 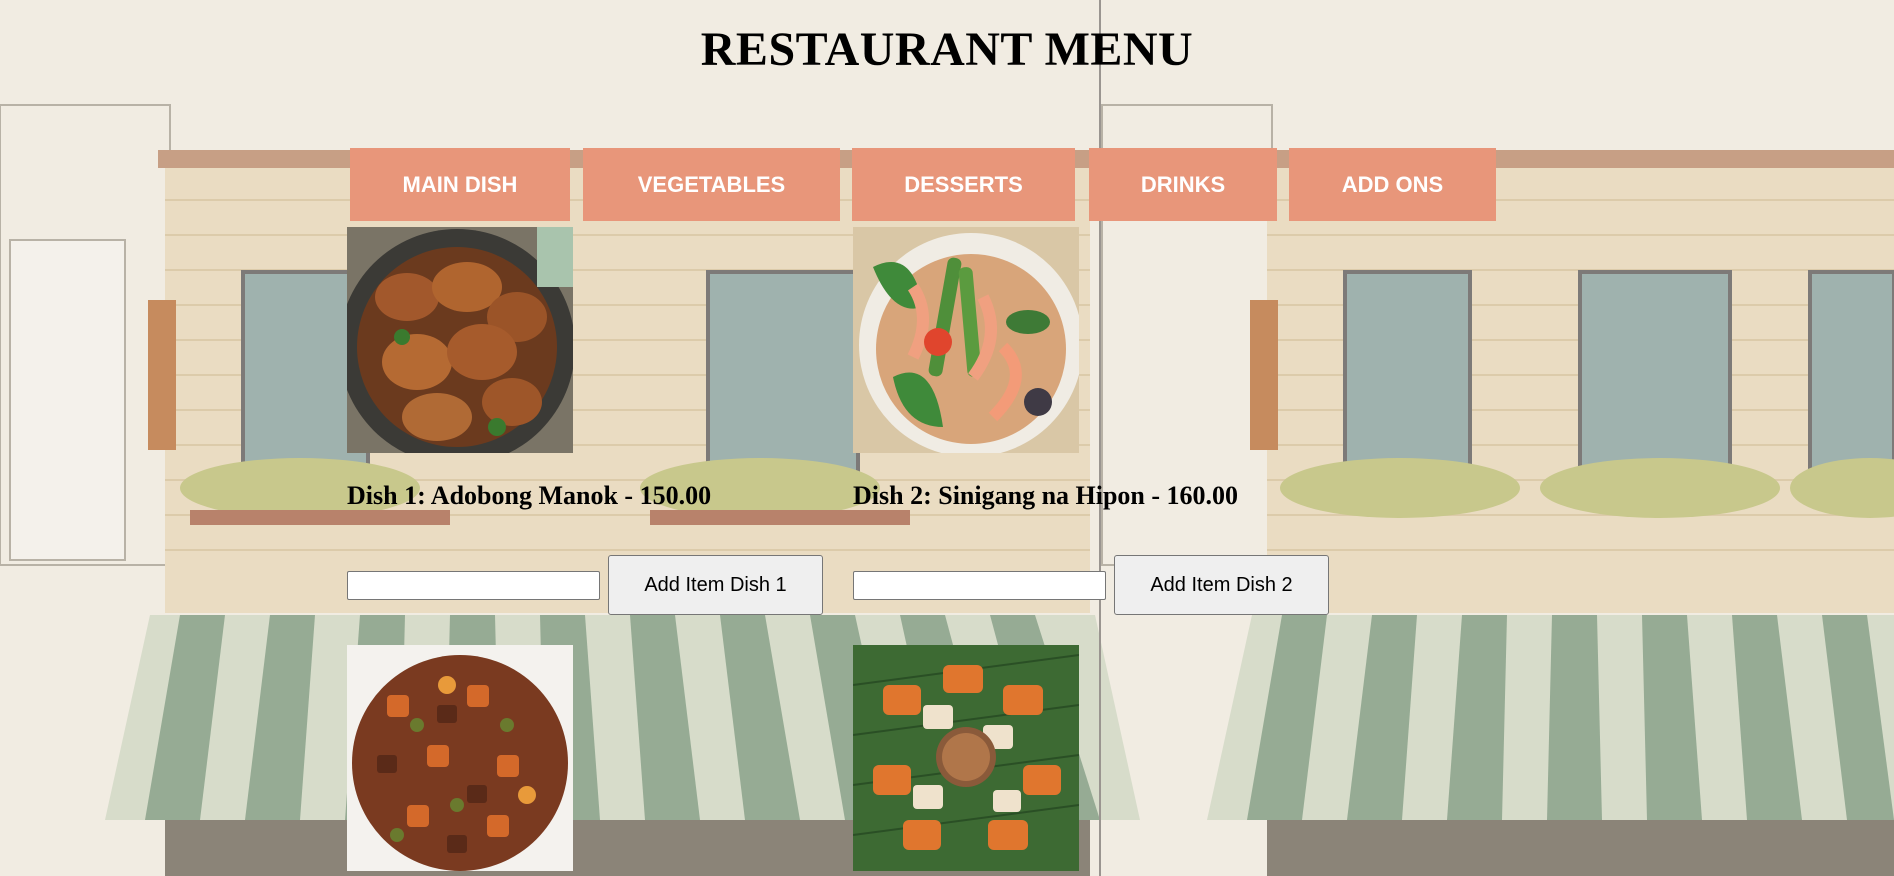 I want to click on add-item-dish-2-button: Add Item Dish 2, so click(x=1221, y=585).